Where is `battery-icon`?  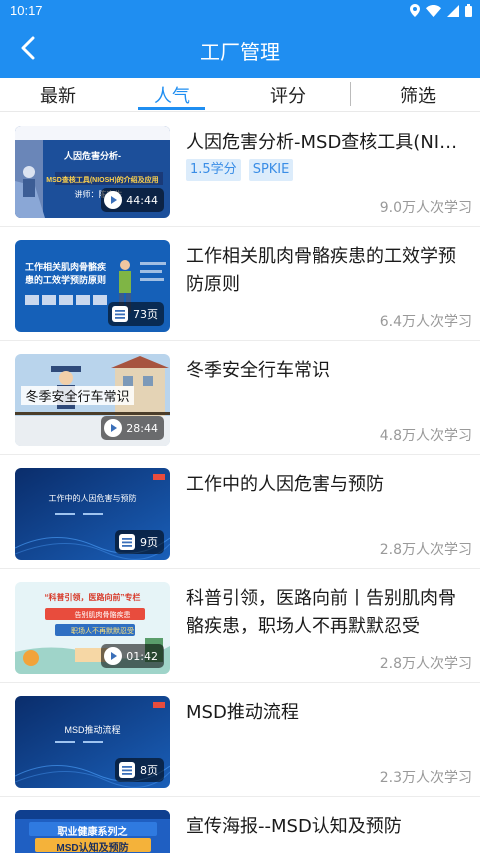 battery-icon is located at coordinates (468, 10).